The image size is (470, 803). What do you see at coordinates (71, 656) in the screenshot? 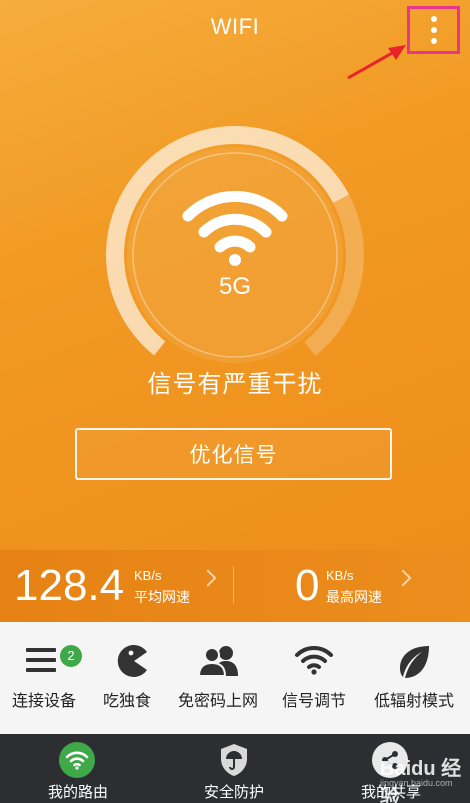
I see `device-count-badge: 2` at bounding box center [71, 656].